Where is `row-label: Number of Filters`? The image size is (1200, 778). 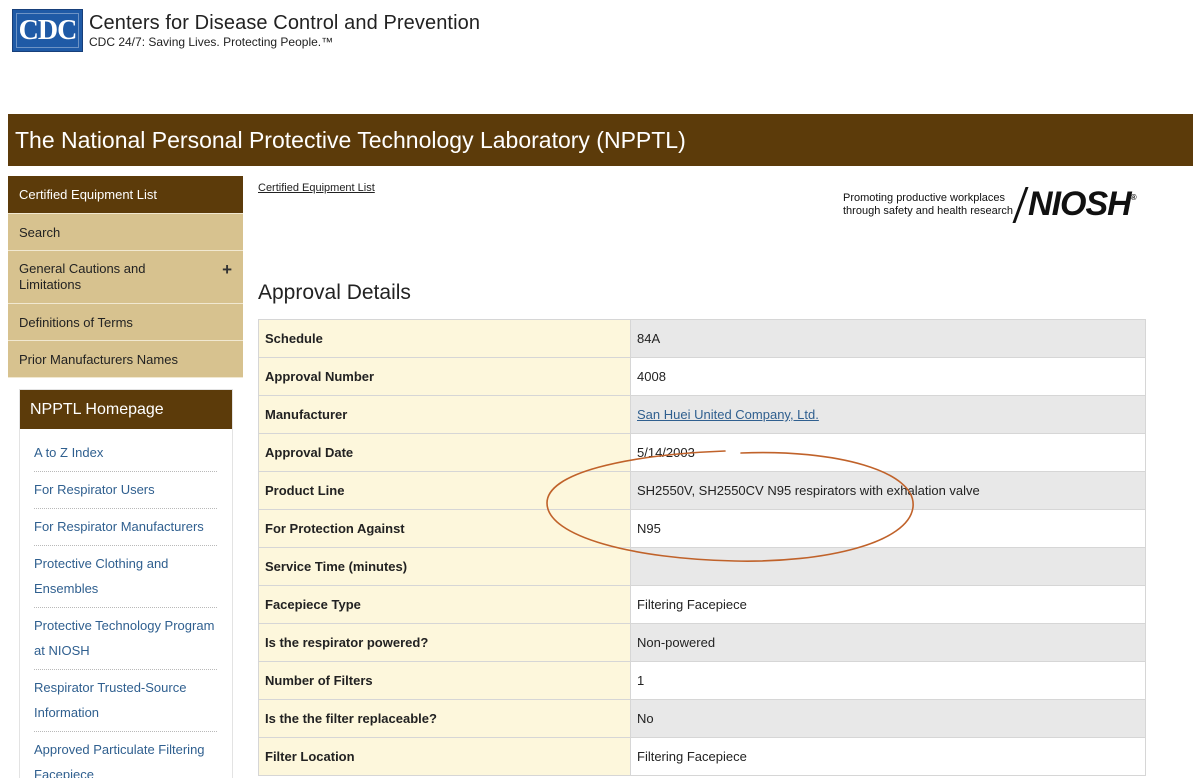 row-label: Number of Filters is located at coordinates (444, 680).